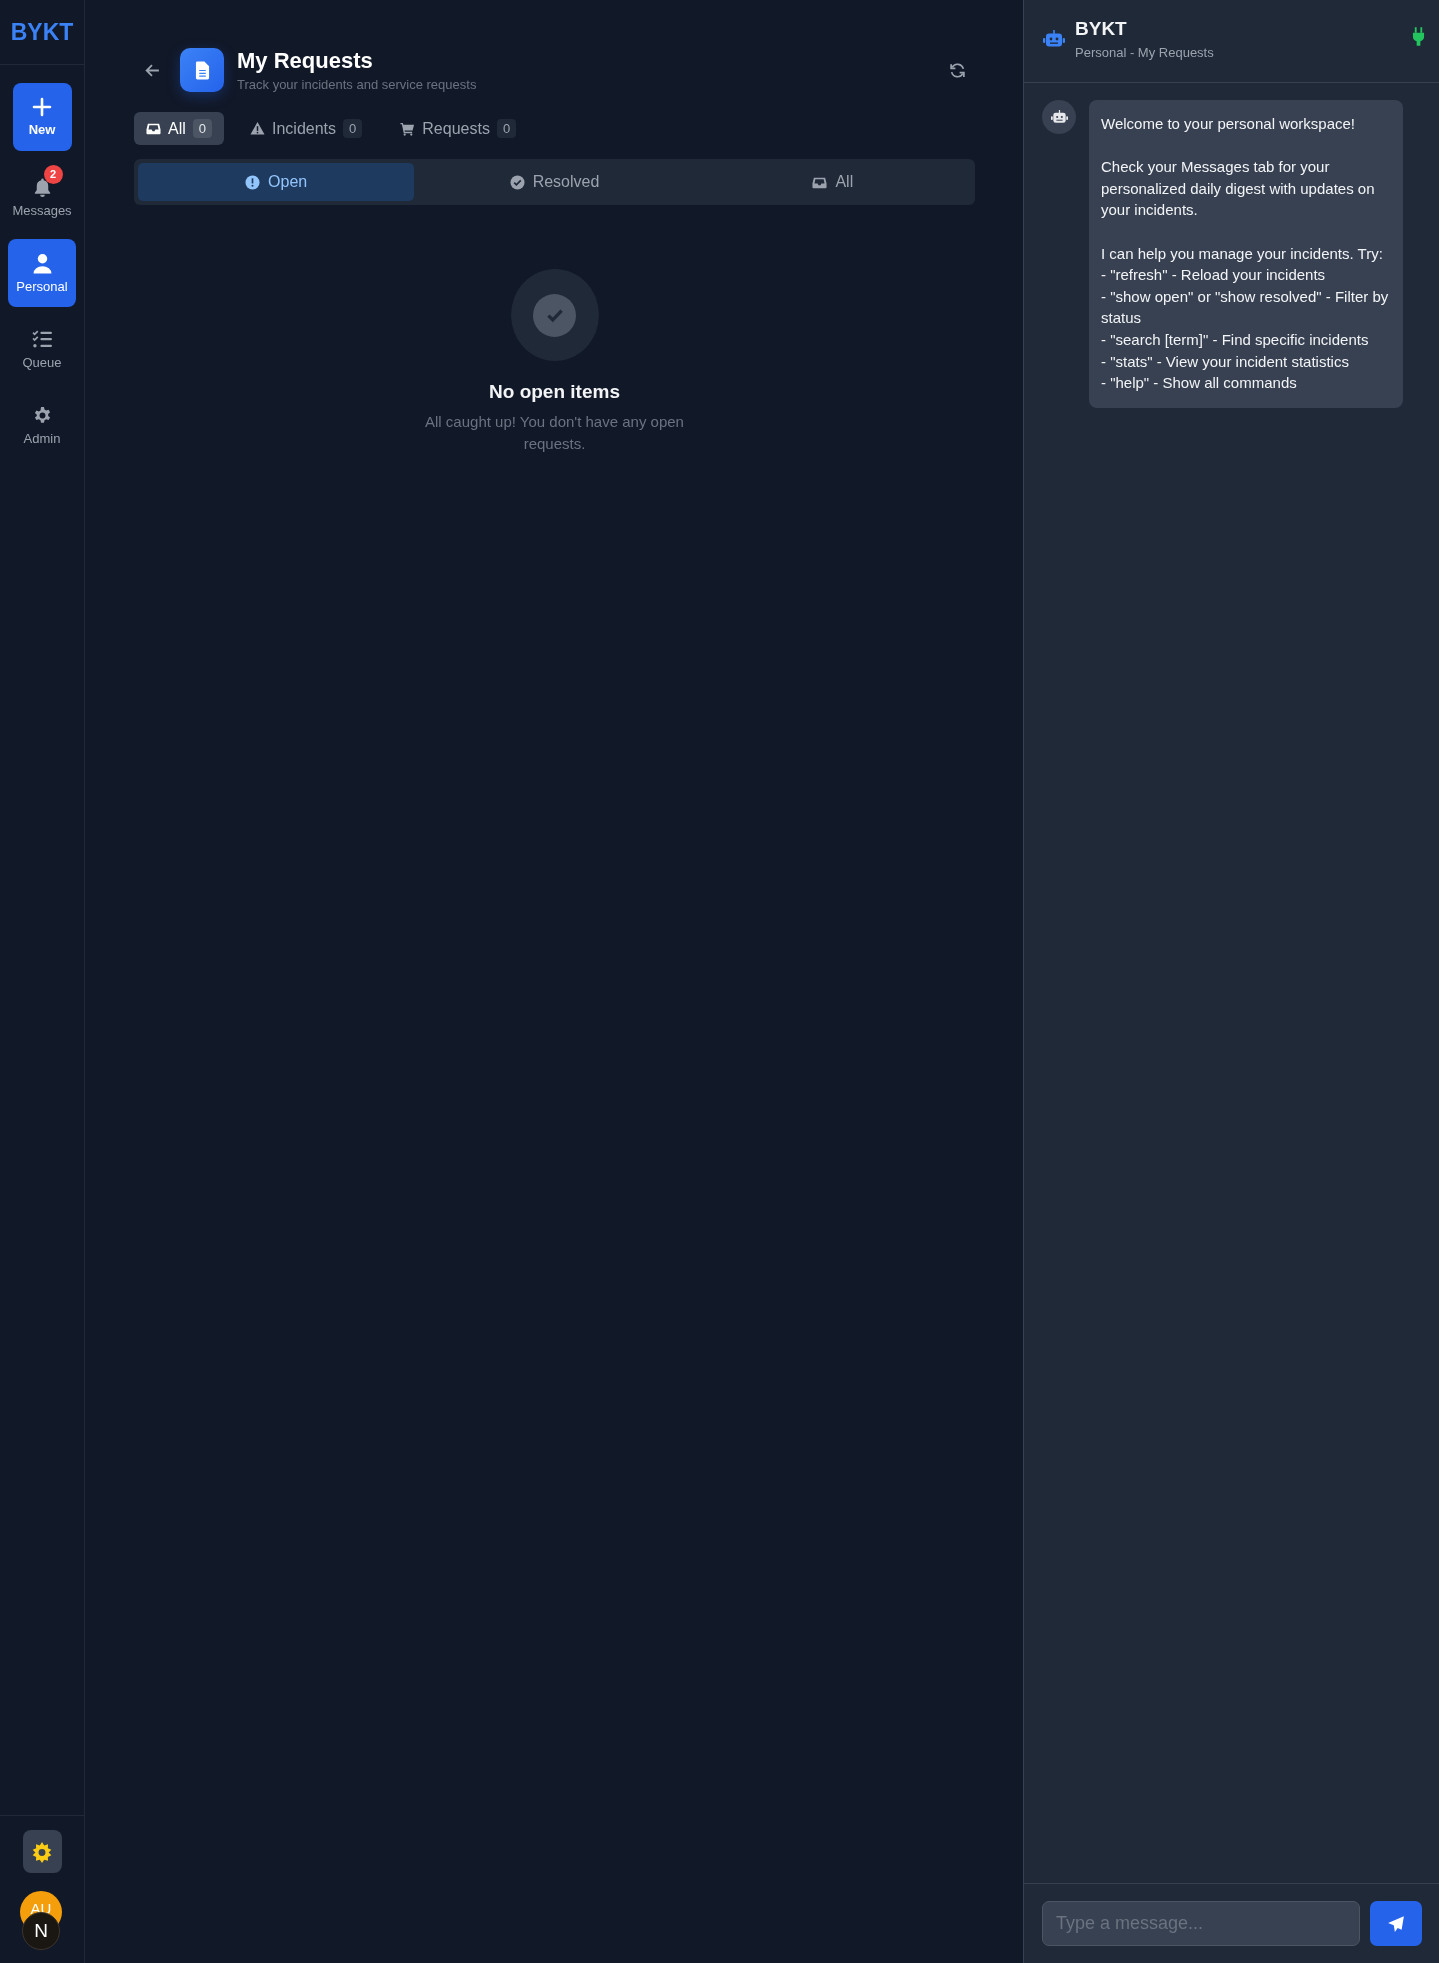 This screenshot has width=1439, height=1963. Describe the element at coordinates (276, 182) in the screenshot. I see `status-tab: Open` at that location.